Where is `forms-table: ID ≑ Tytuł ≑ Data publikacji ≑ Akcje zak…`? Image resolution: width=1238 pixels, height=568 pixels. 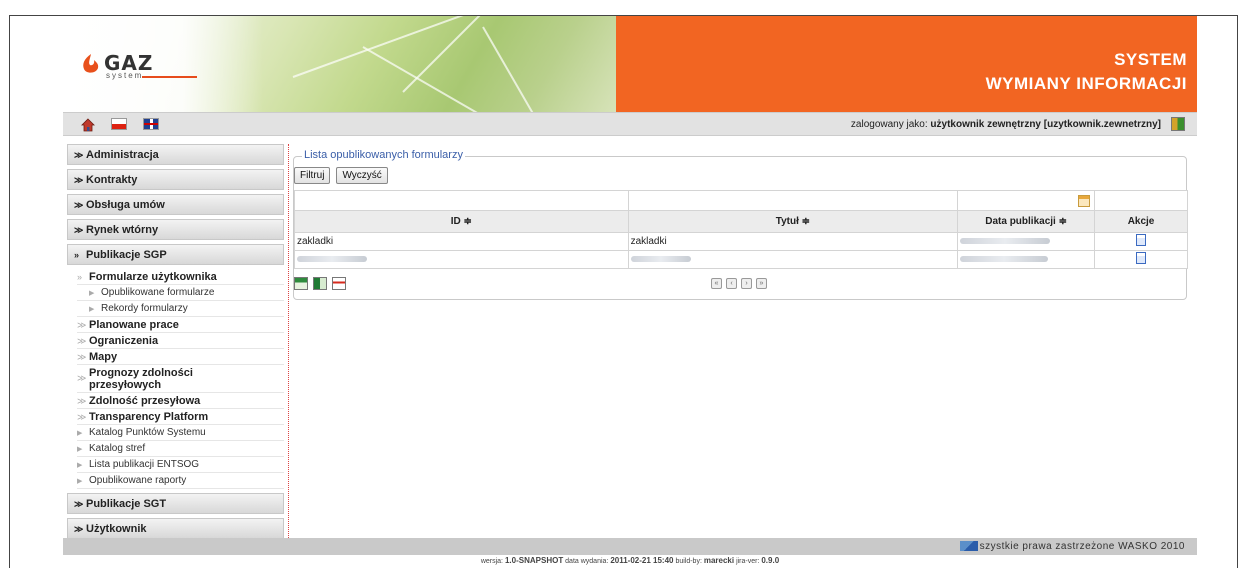
forms-table: ID ≑ Tytuł ≑ Data publikacji ≑ Akcje zak… is located at coordinates (741, 229).